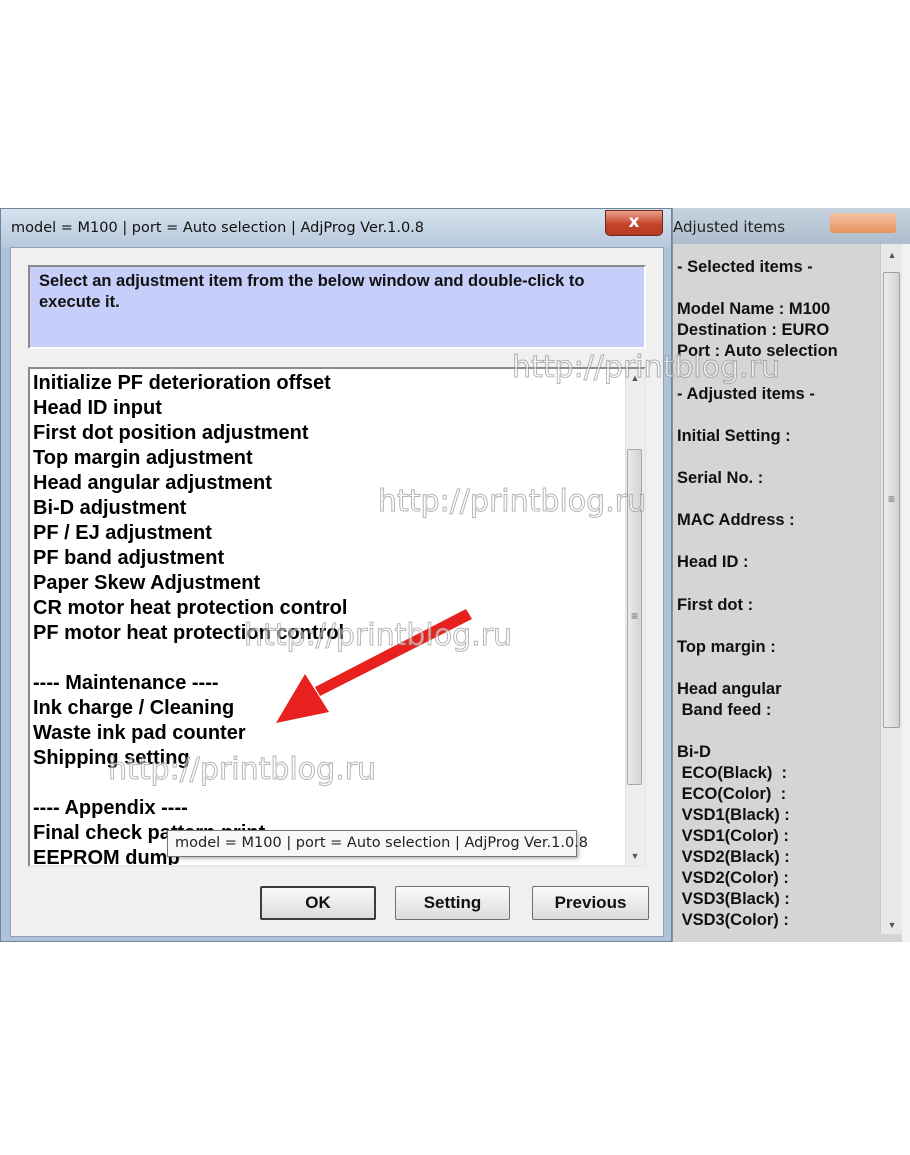 This screenshot has width=910, height=1155. I want to click on scroll-down-icon: ▼, so click(892, 925).